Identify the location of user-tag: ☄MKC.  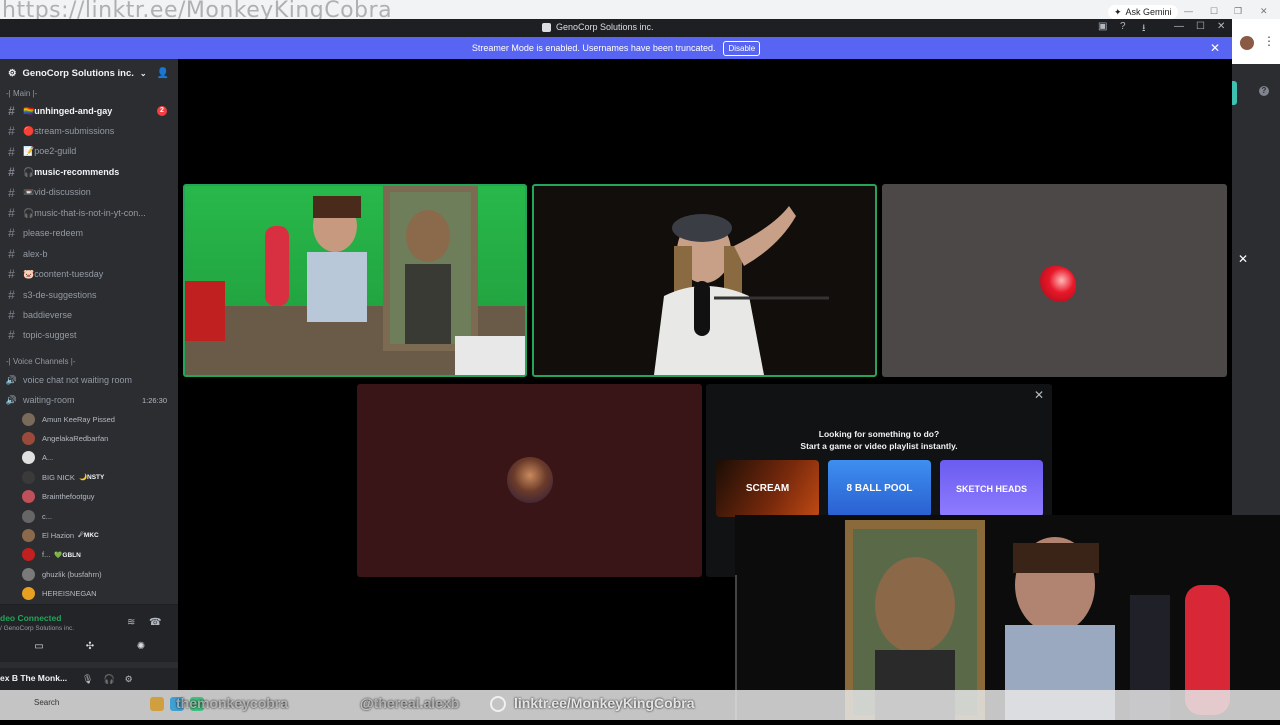
(88, 536).